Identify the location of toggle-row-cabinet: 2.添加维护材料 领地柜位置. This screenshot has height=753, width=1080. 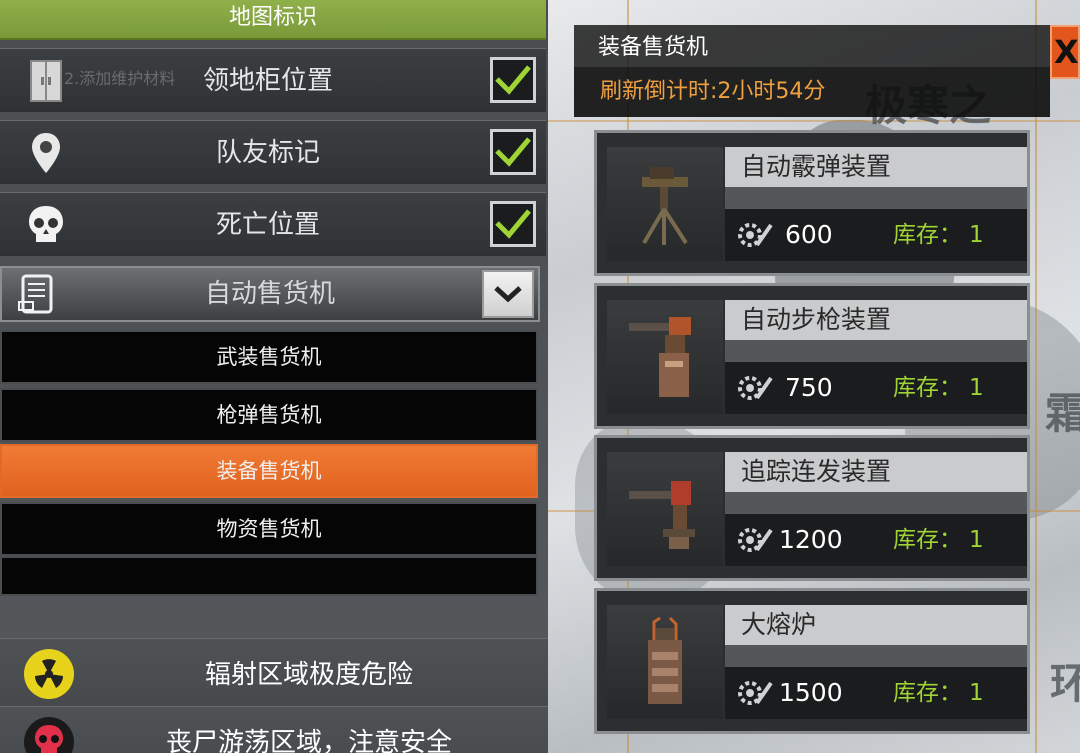
(273, 80).